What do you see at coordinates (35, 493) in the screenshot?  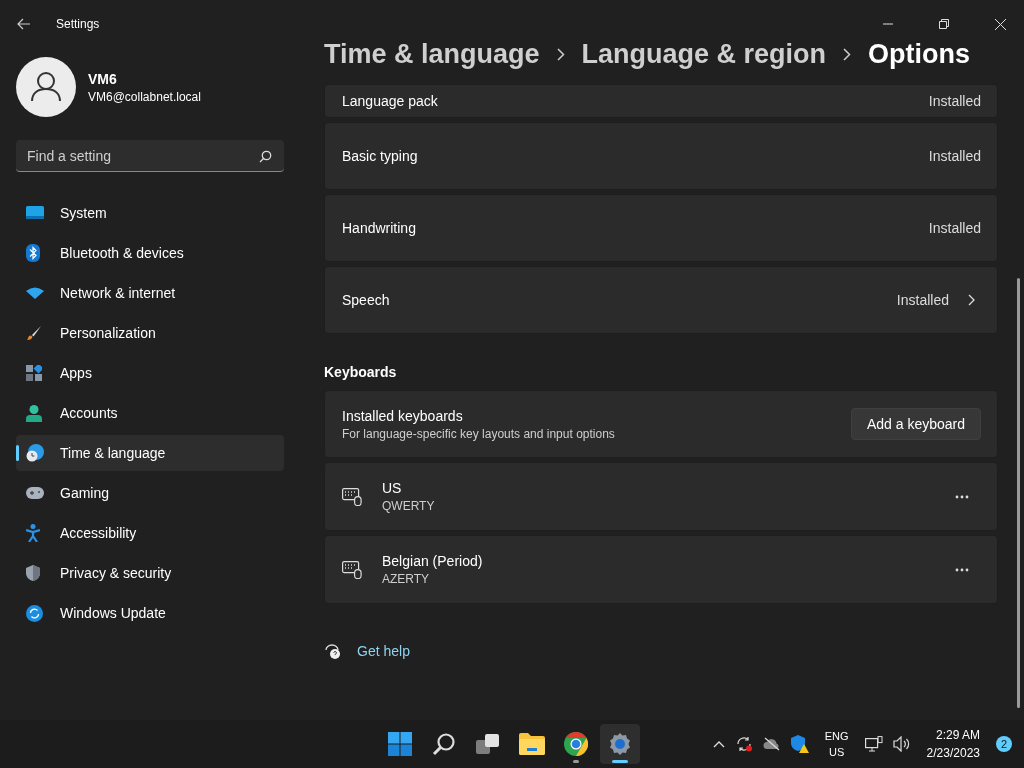 I see `gamepad-icon` at bounding box center [35, 493].